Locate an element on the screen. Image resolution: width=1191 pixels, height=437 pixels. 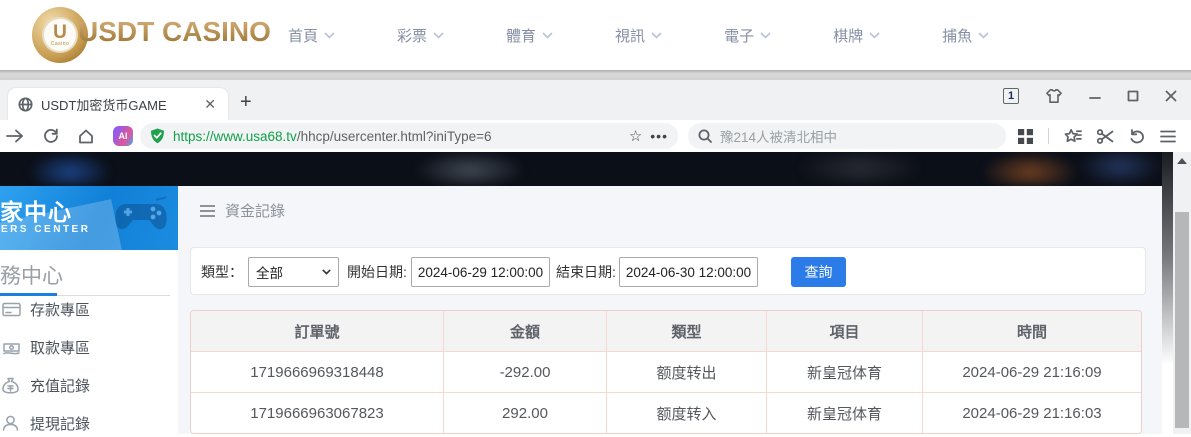
end-date-input: 2024-06-30 12:00:00 is located at coordinates (688, 272).